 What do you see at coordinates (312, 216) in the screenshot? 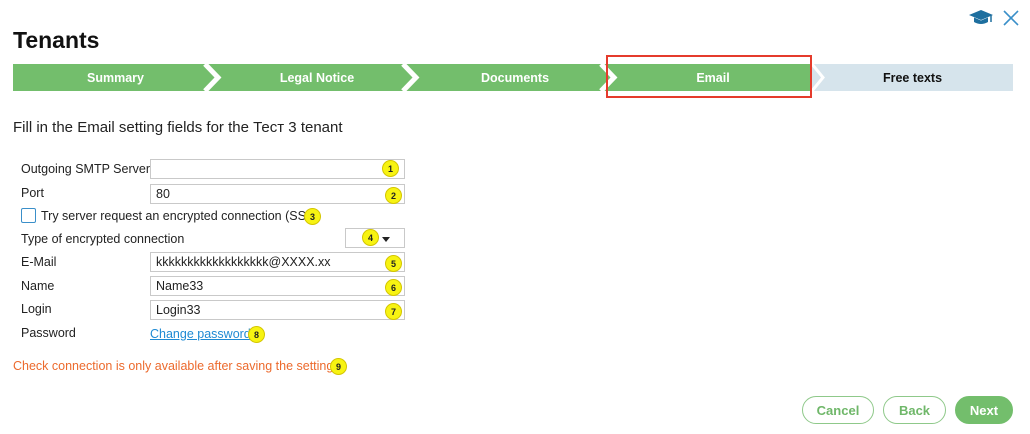
I see `badge-3: 3` at bounding box center [312, 216].